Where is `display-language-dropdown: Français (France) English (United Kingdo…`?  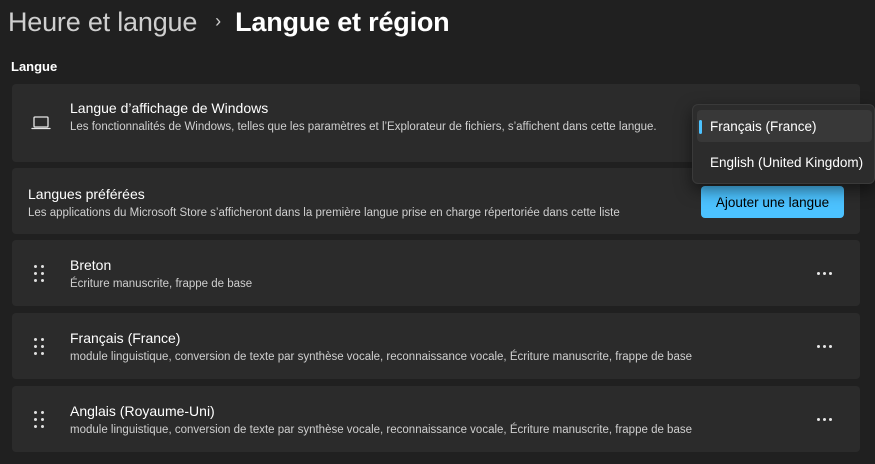
display-language-dropdown: Français (France) English (United Kingdo… is located at coordinates (783, 144).